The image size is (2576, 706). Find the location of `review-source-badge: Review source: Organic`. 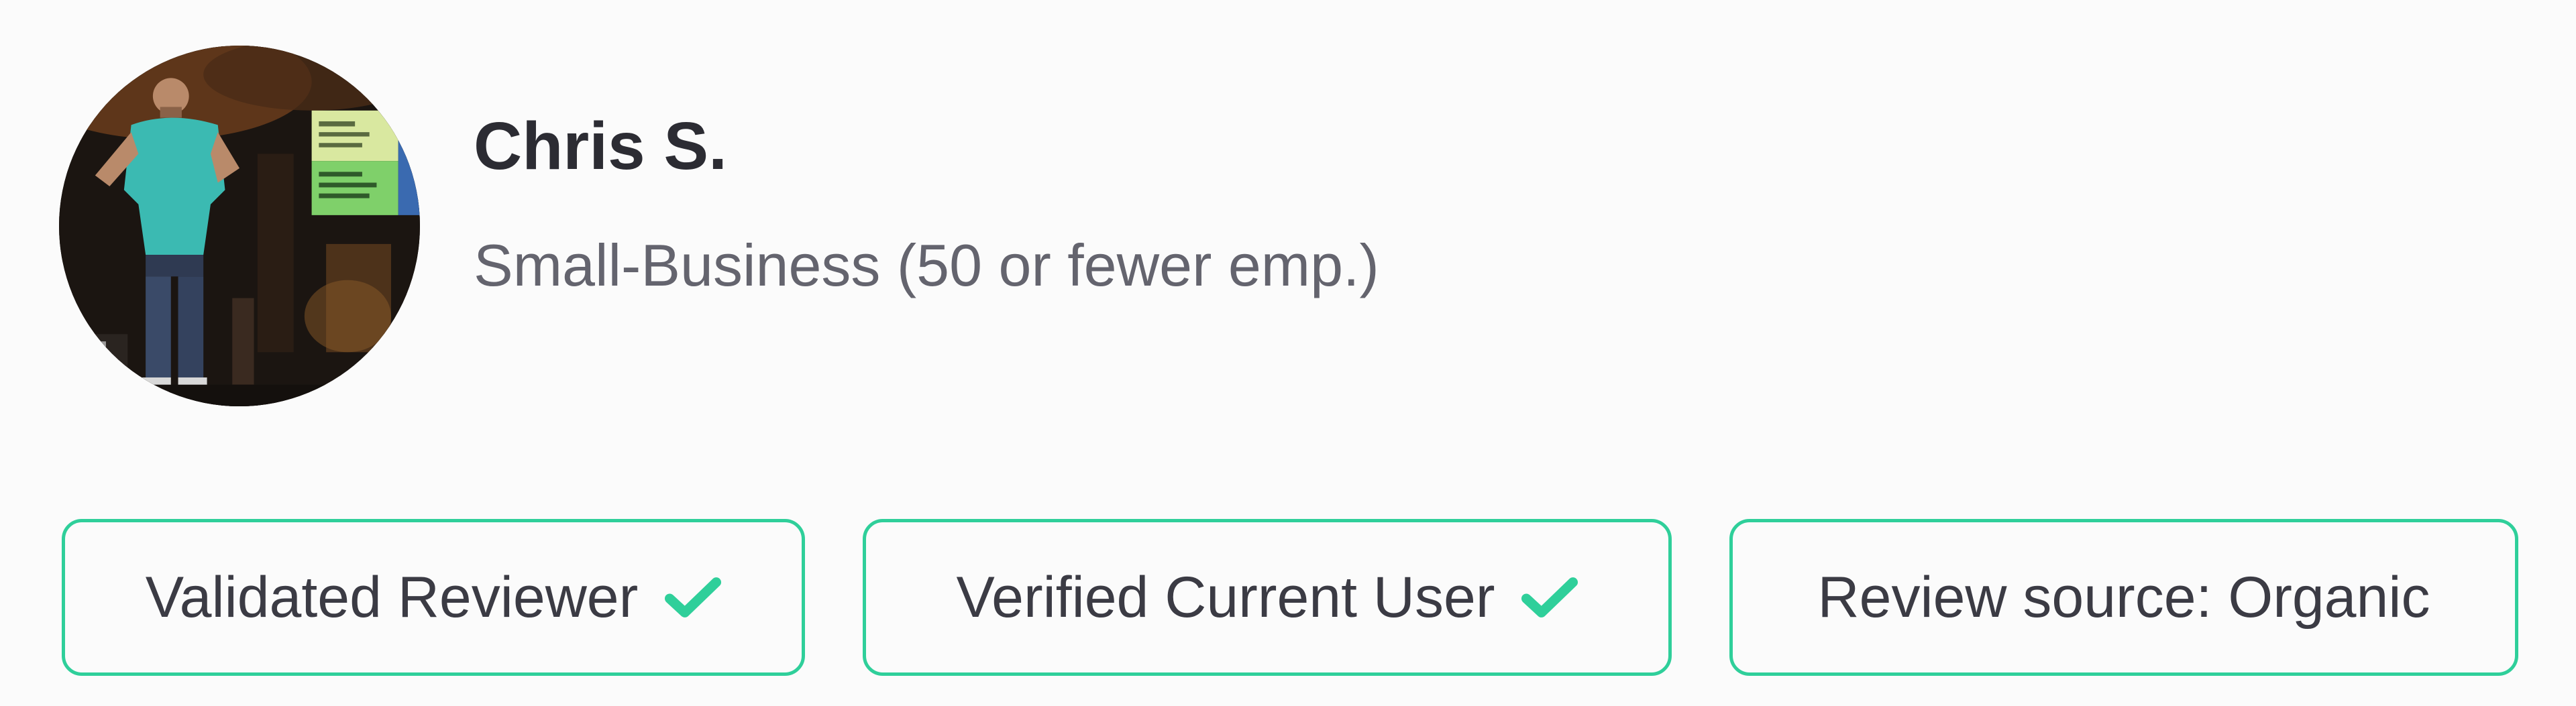

review-source-badge: Review source: Organic is located at coordinates (2123, 597).